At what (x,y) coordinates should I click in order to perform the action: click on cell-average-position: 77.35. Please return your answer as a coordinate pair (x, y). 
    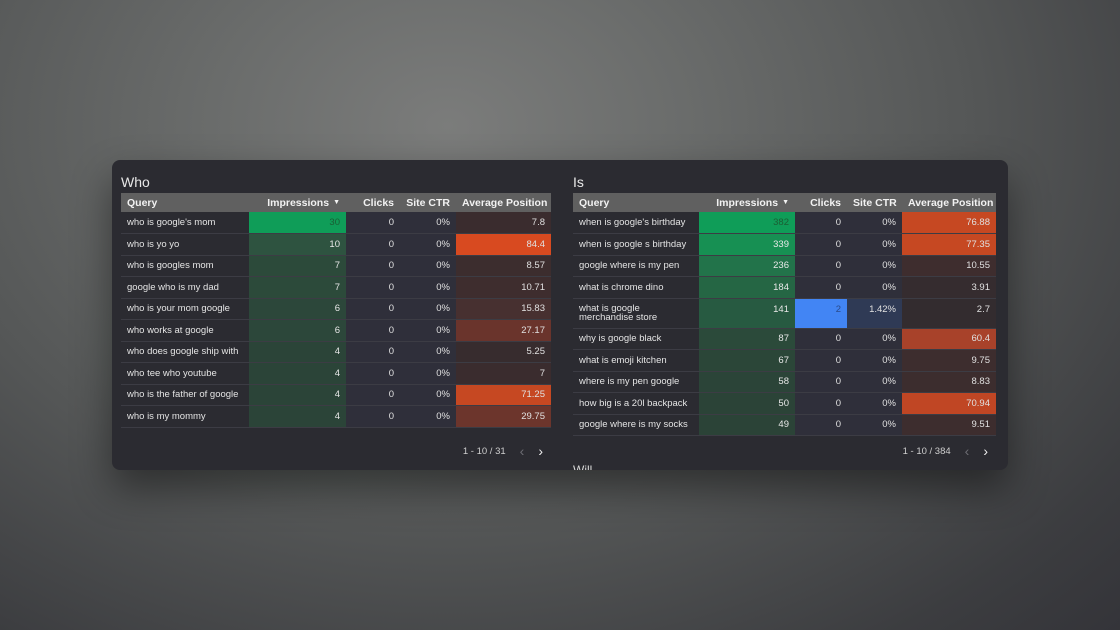
    Looking at the image, I should click on (949, 244).